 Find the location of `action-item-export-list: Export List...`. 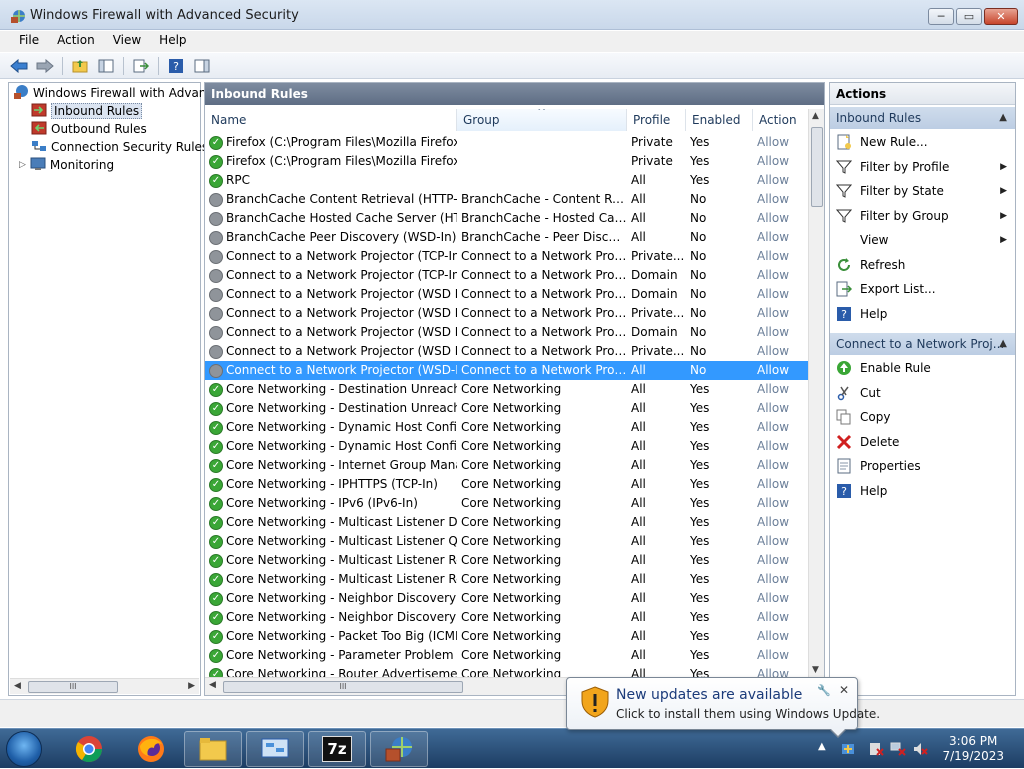

action-item-export-list: Export List... is located at coordinates (922, 289).